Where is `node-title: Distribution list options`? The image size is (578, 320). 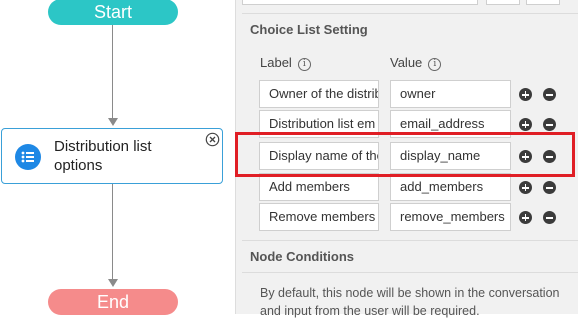 node-title: Distribution list options is located at coordinates (103, 156).